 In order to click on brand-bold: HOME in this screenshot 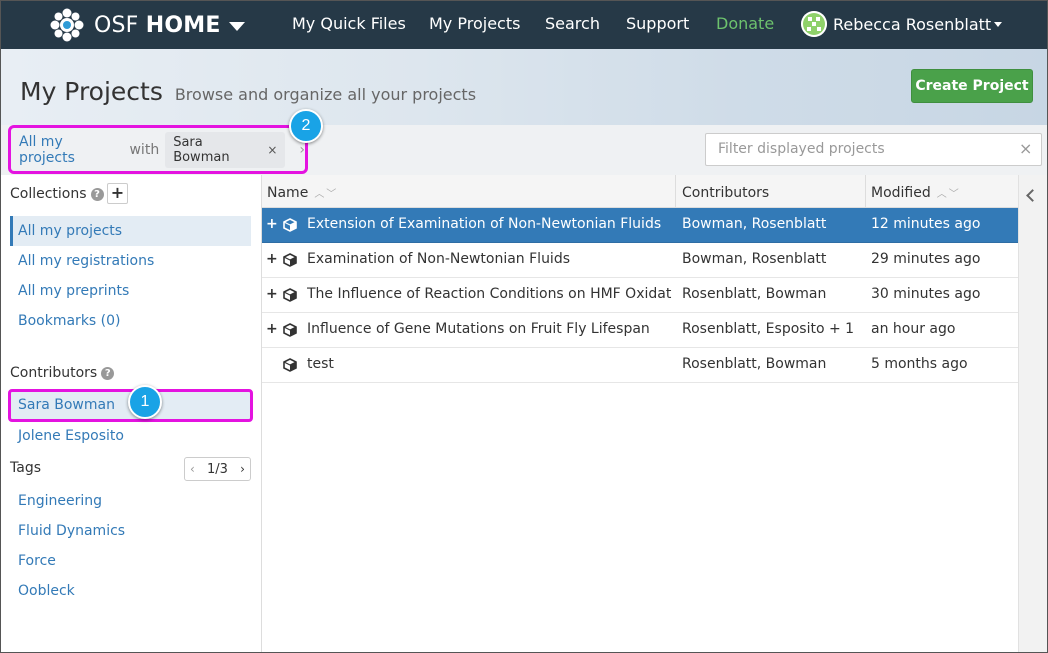, I will do `click(183, 25)`.